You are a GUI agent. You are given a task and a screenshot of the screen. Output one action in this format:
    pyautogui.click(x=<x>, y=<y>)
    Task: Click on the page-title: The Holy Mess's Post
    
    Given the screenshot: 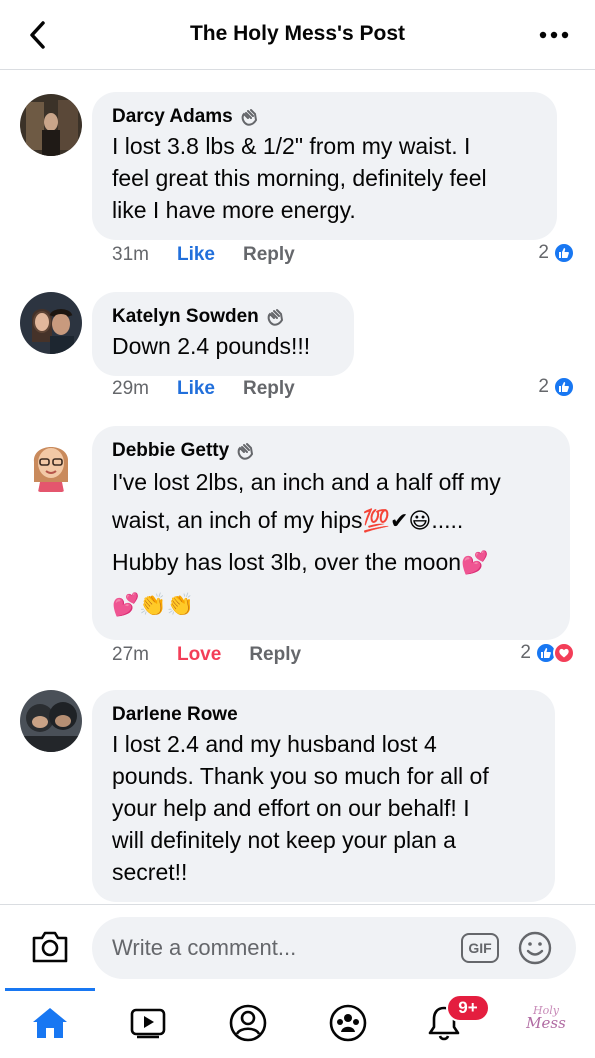 What is the action you would take?
    pyautogui.click(x=297, y=33)
    